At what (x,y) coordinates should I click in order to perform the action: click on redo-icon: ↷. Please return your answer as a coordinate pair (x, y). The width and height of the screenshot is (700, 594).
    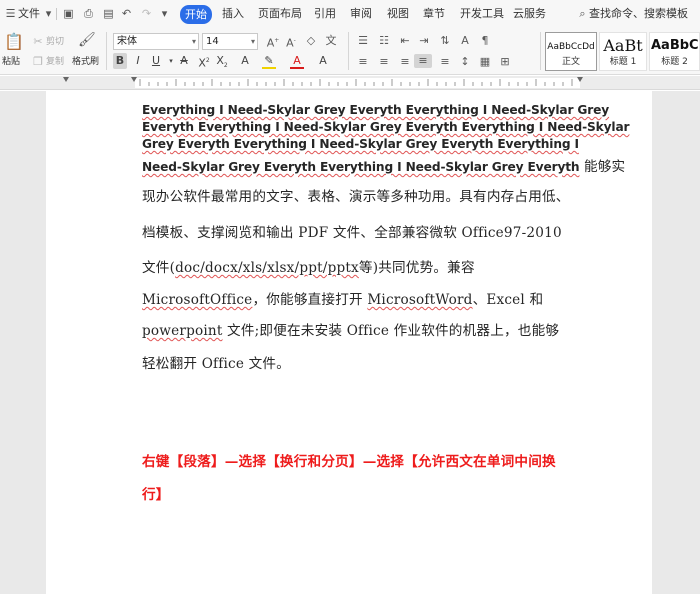
    Looking at the image, I should click on (146, 13).